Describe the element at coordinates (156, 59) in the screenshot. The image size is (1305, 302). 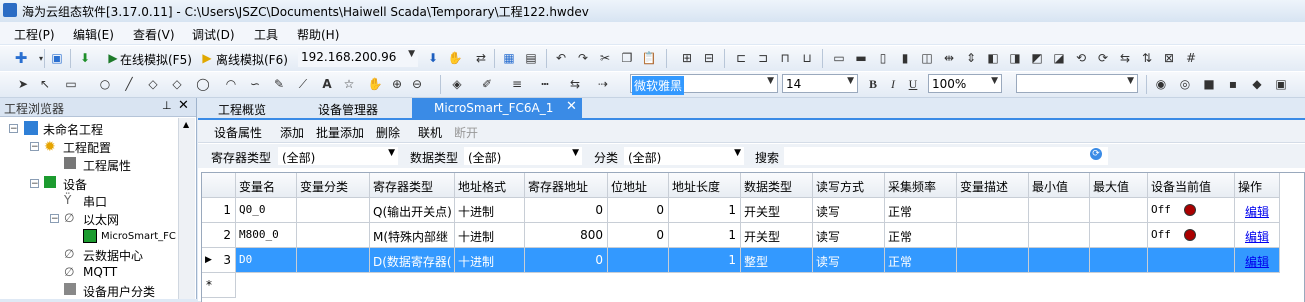
I see `online-sim-button: 在线模拟(F5)` at that location.